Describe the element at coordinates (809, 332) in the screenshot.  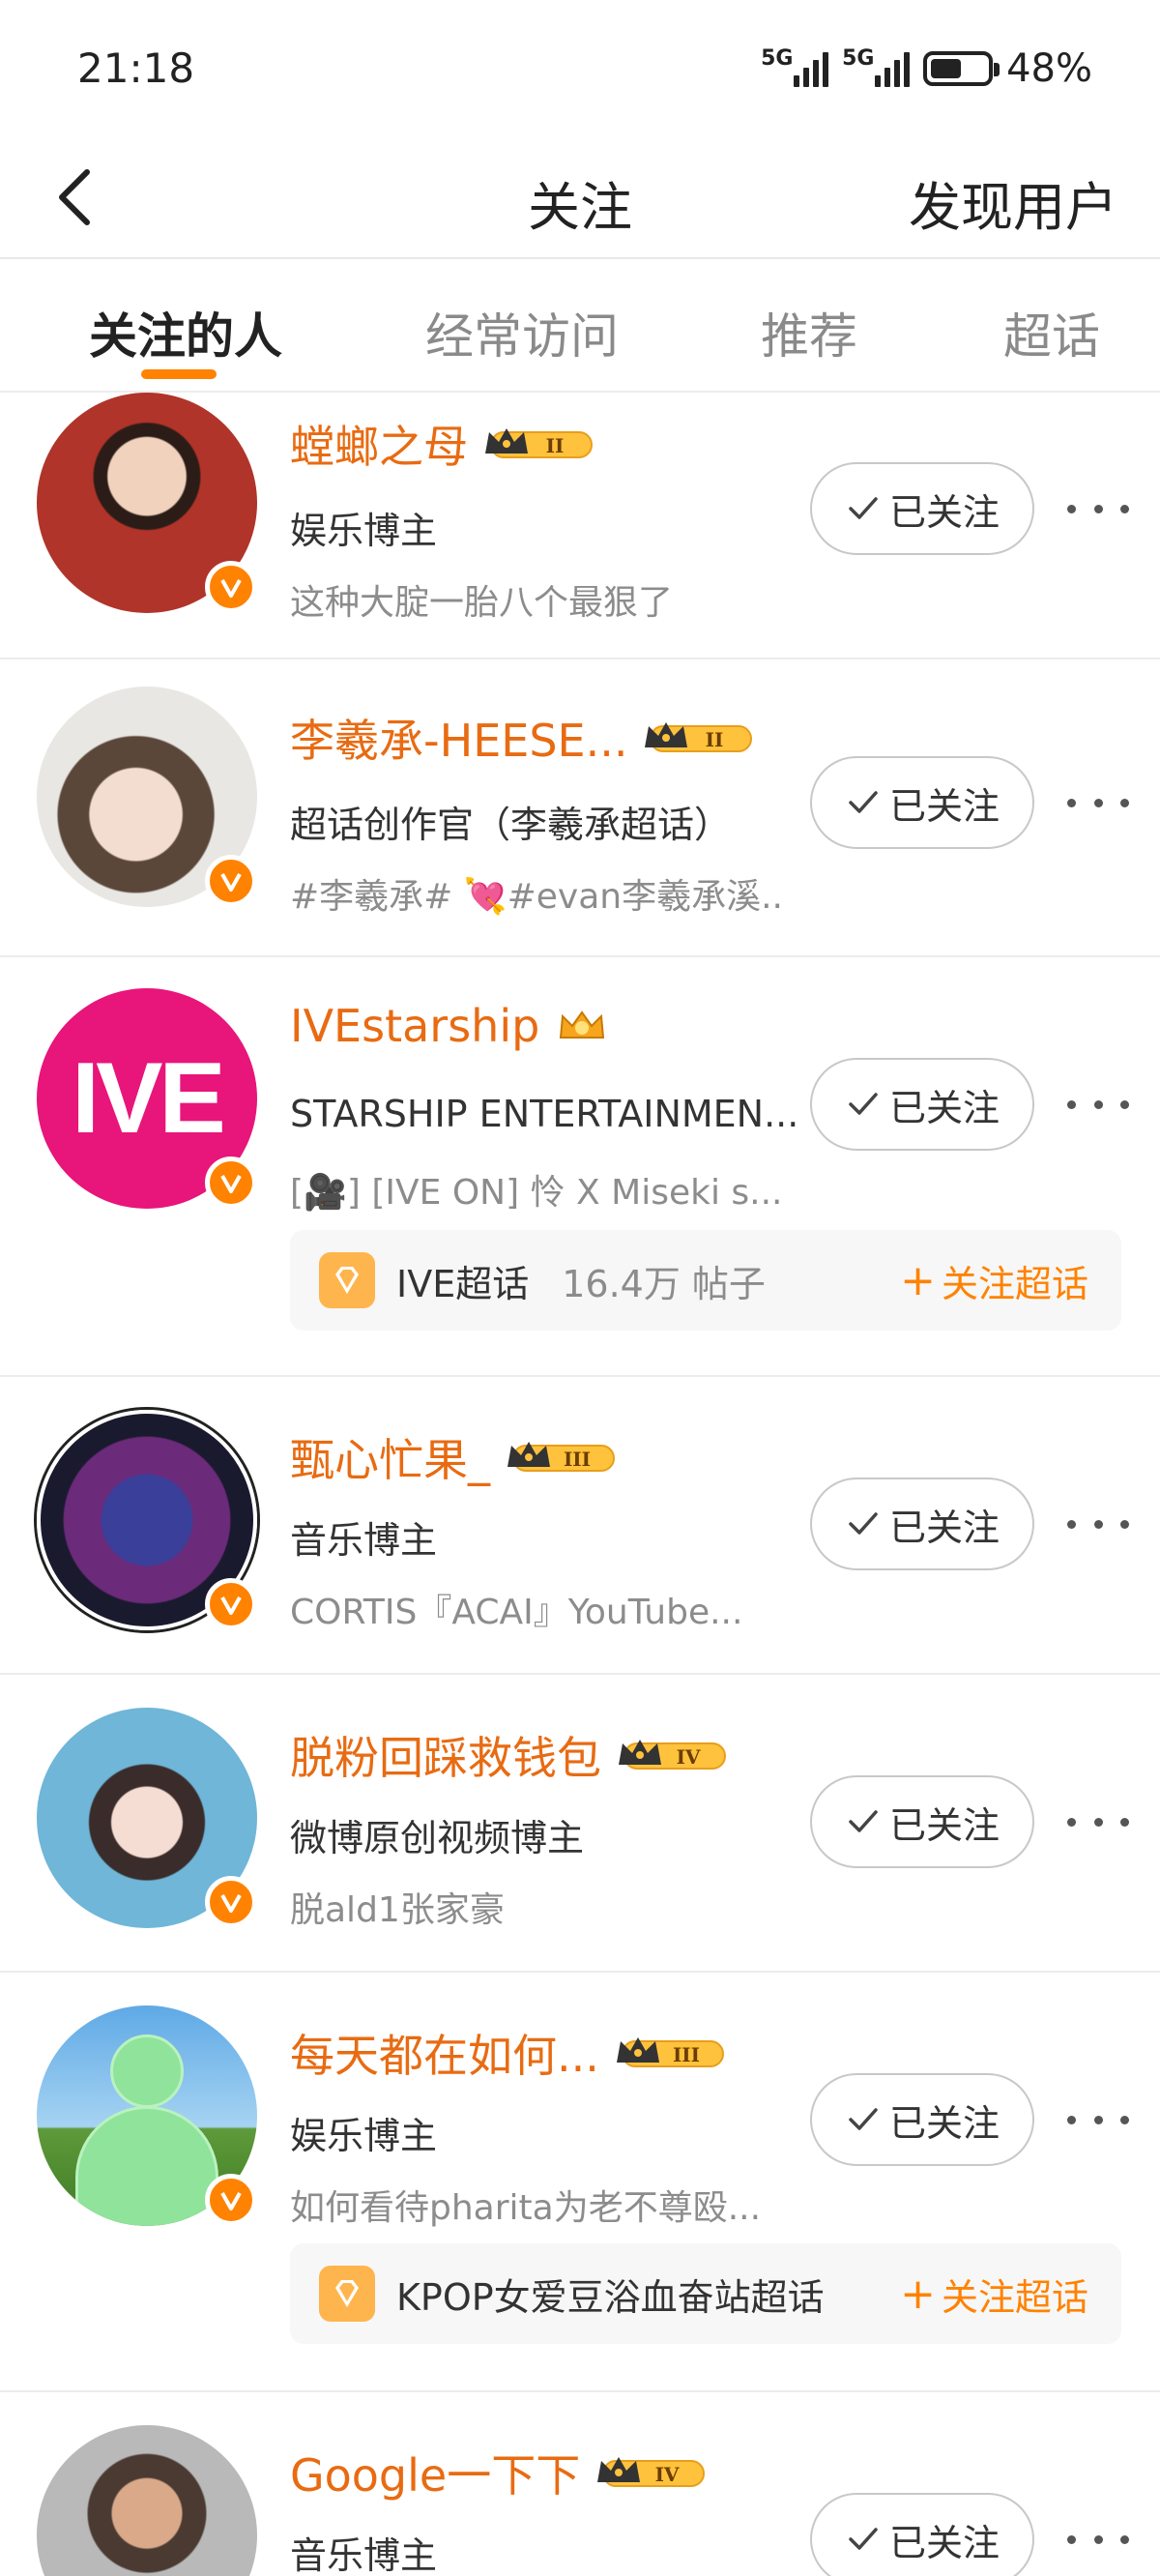
I see `tab-recommended: 推荐` at that location.